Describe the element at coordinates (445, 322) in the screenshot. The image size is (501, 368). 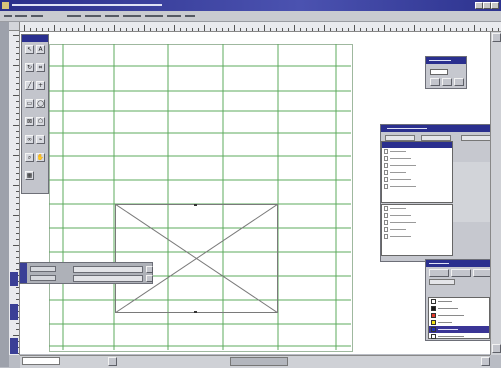
I see `color-name` at that location.